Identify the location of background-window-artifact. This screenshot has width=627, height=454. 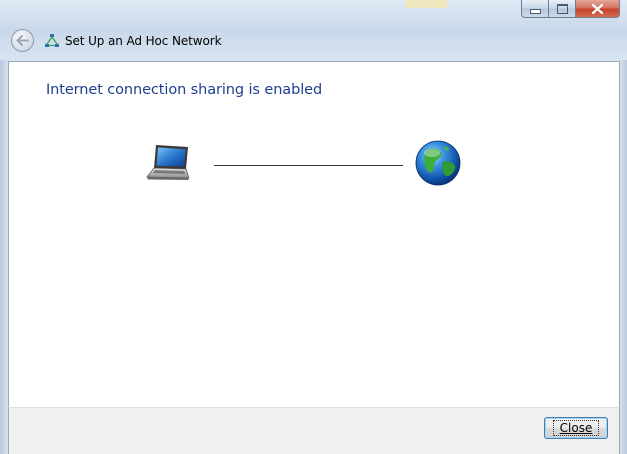
(426, 4).